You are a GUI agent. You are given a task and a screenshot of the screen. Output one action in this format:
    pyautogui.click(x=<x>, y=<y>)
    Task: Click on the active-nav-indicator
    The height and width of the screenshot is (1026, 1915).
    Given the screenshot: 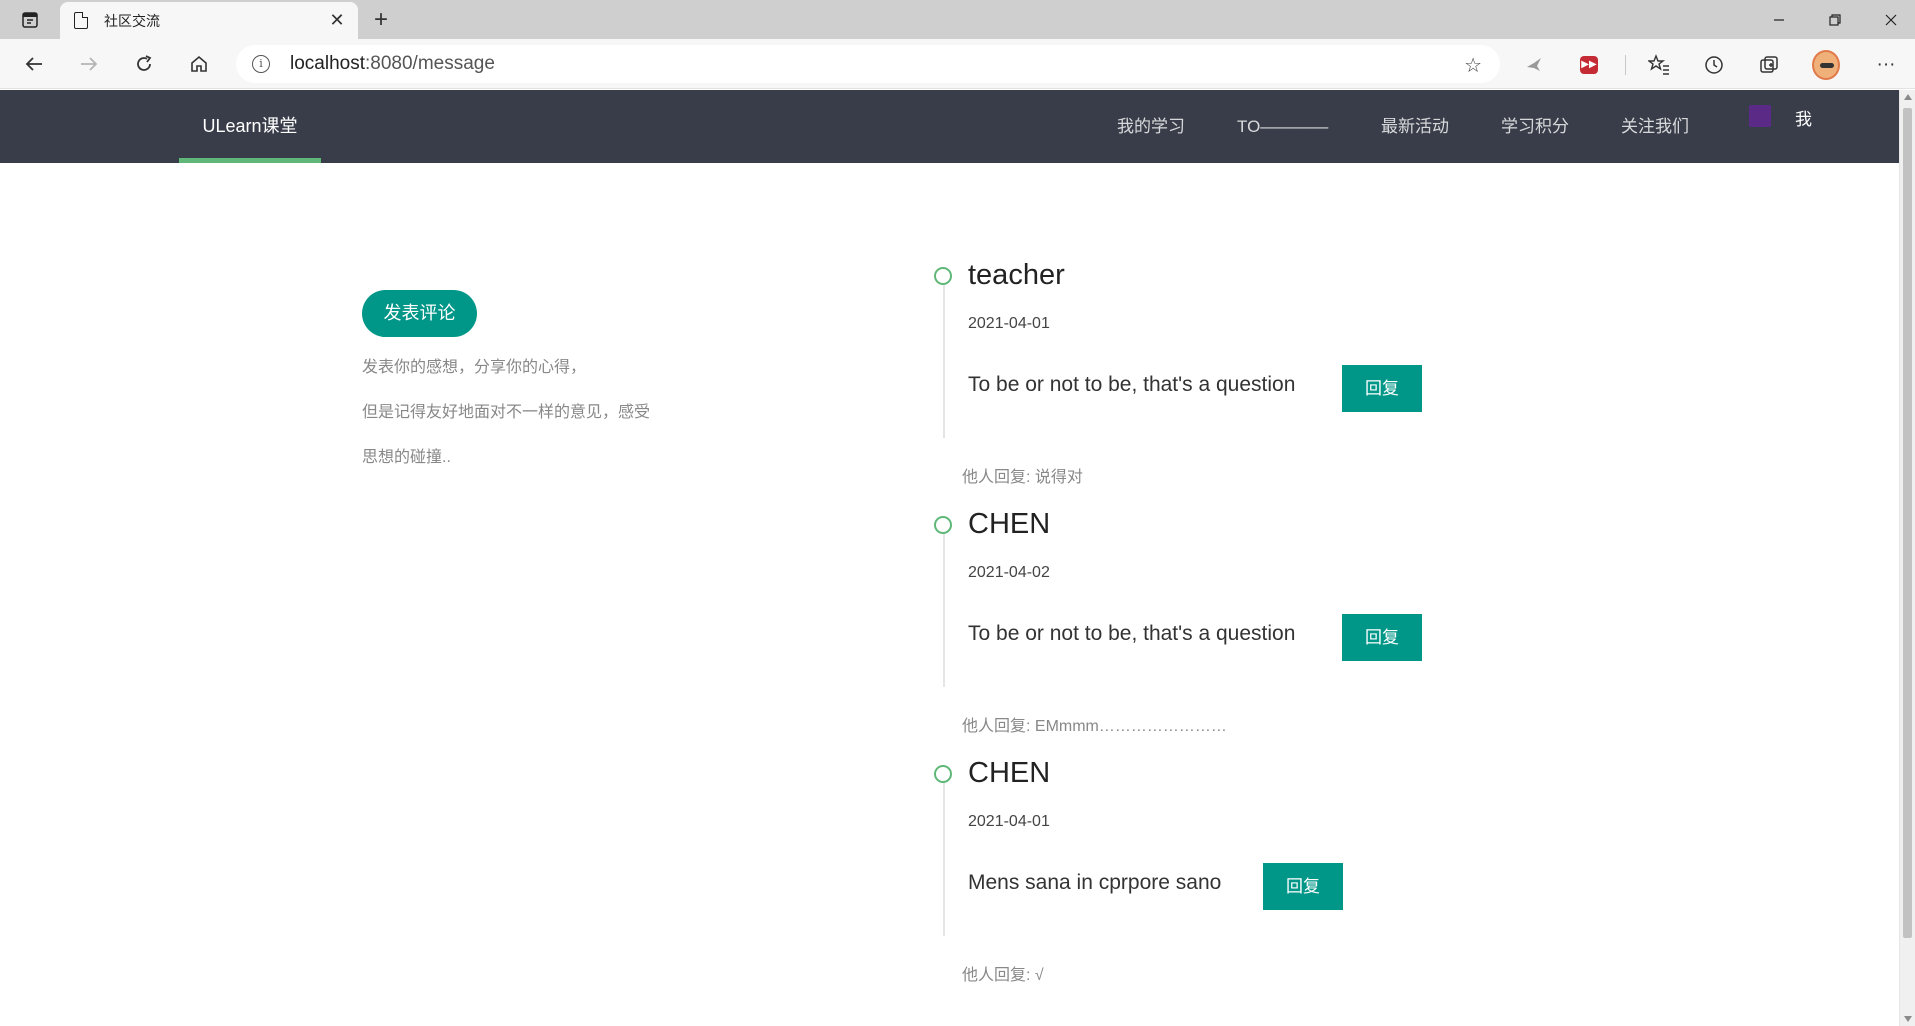 What is the action you would take?
    pyautogui.click(x=250, y=160)
    